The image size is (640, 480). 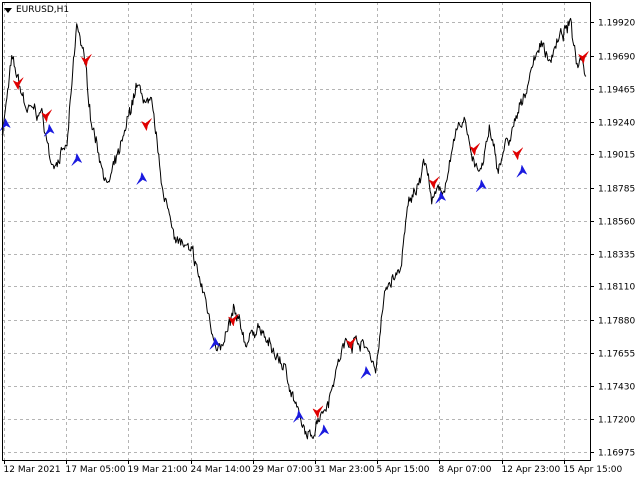 I want to click on time-tick-label: 15 Apr 15:00, so click(x=593, y=470).